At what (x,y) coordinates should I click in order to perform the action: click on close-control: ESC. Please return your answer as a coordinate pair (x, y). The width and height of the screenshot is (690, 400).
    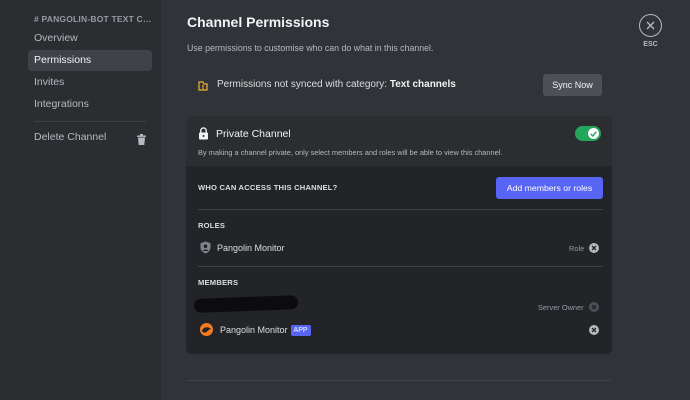
    Looking at the image, I should click on (651, 31).